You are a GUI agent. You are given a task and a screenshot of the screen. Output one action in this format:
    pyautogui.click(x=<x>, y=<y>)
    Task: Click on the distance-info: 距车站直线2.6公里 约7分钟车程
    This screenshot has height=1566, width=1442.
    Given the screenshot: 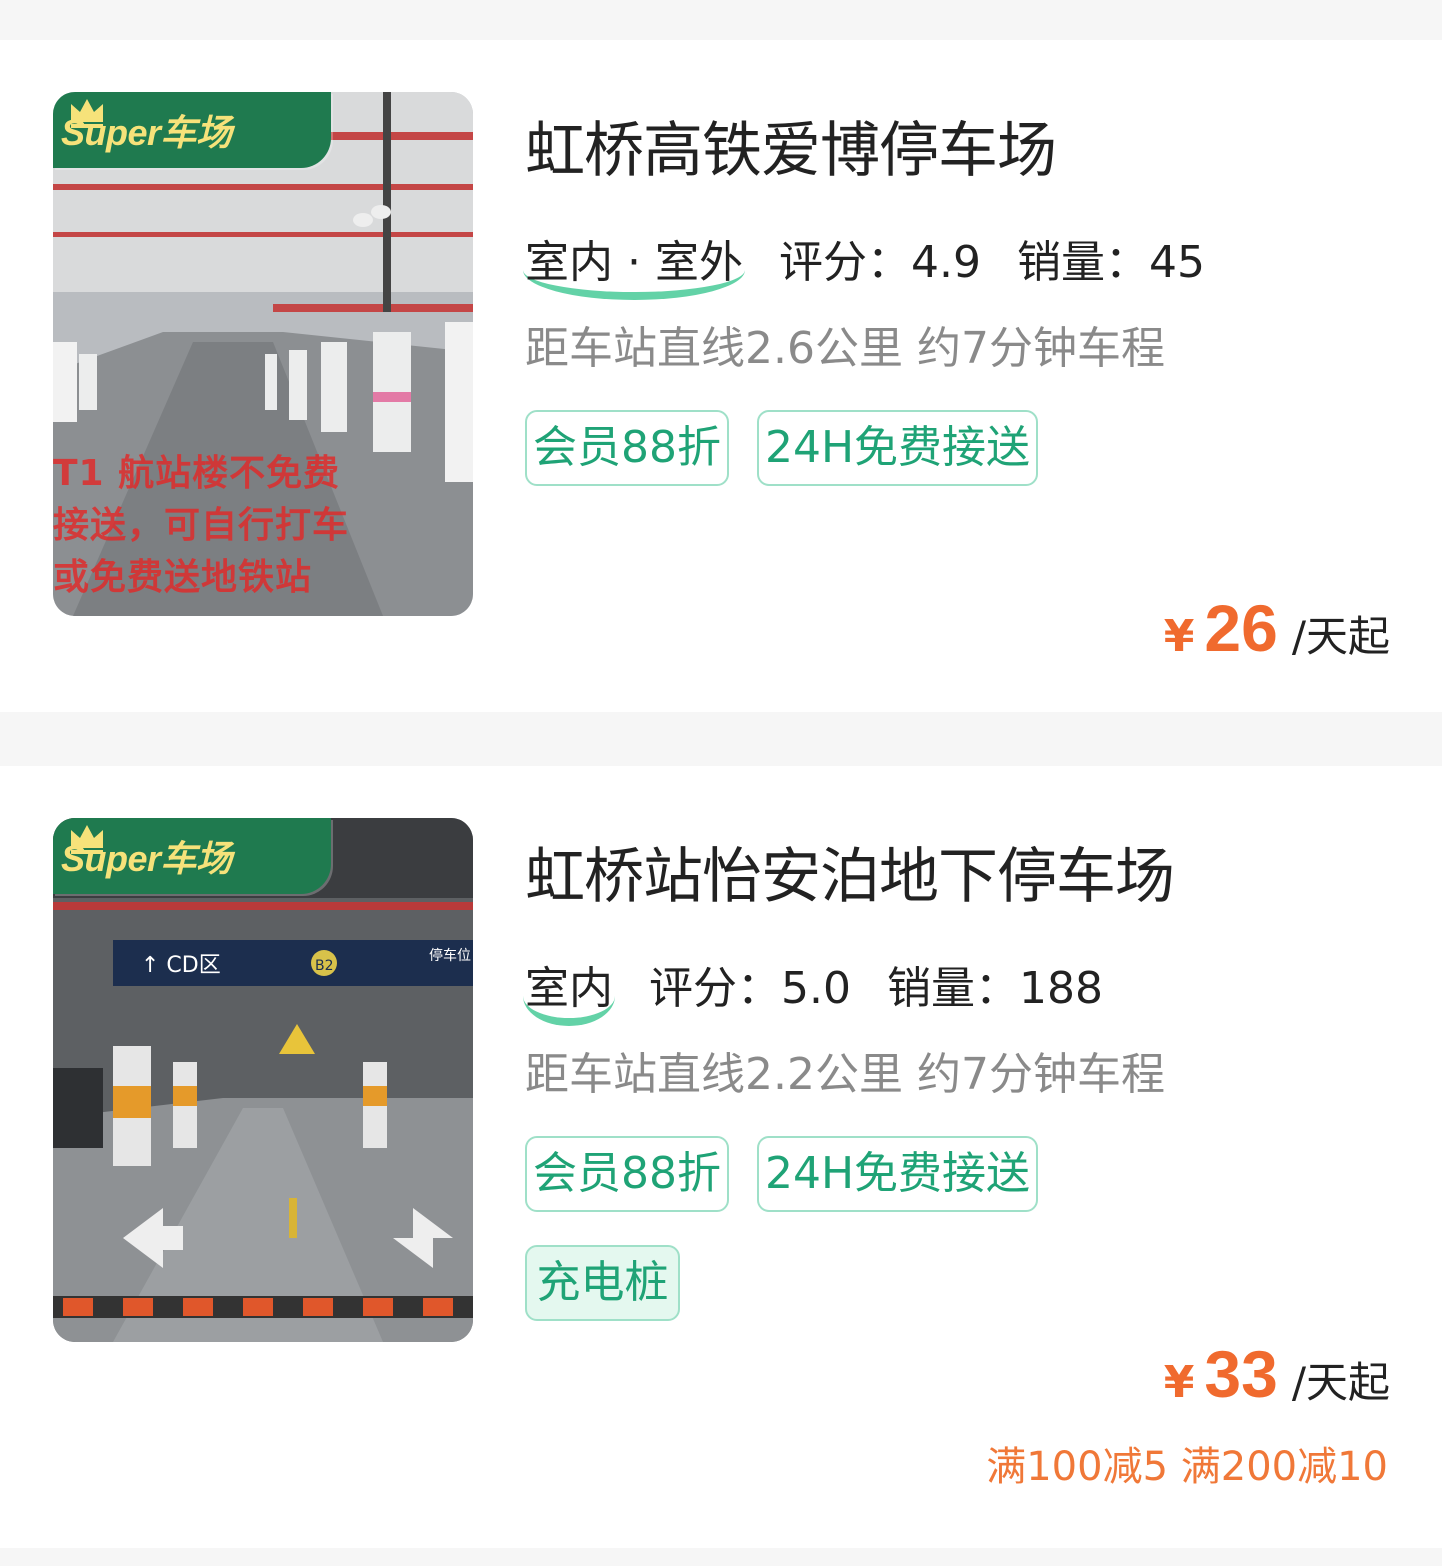 What is the action you would take?
    pyautogui.click(x=845, y=348)
    